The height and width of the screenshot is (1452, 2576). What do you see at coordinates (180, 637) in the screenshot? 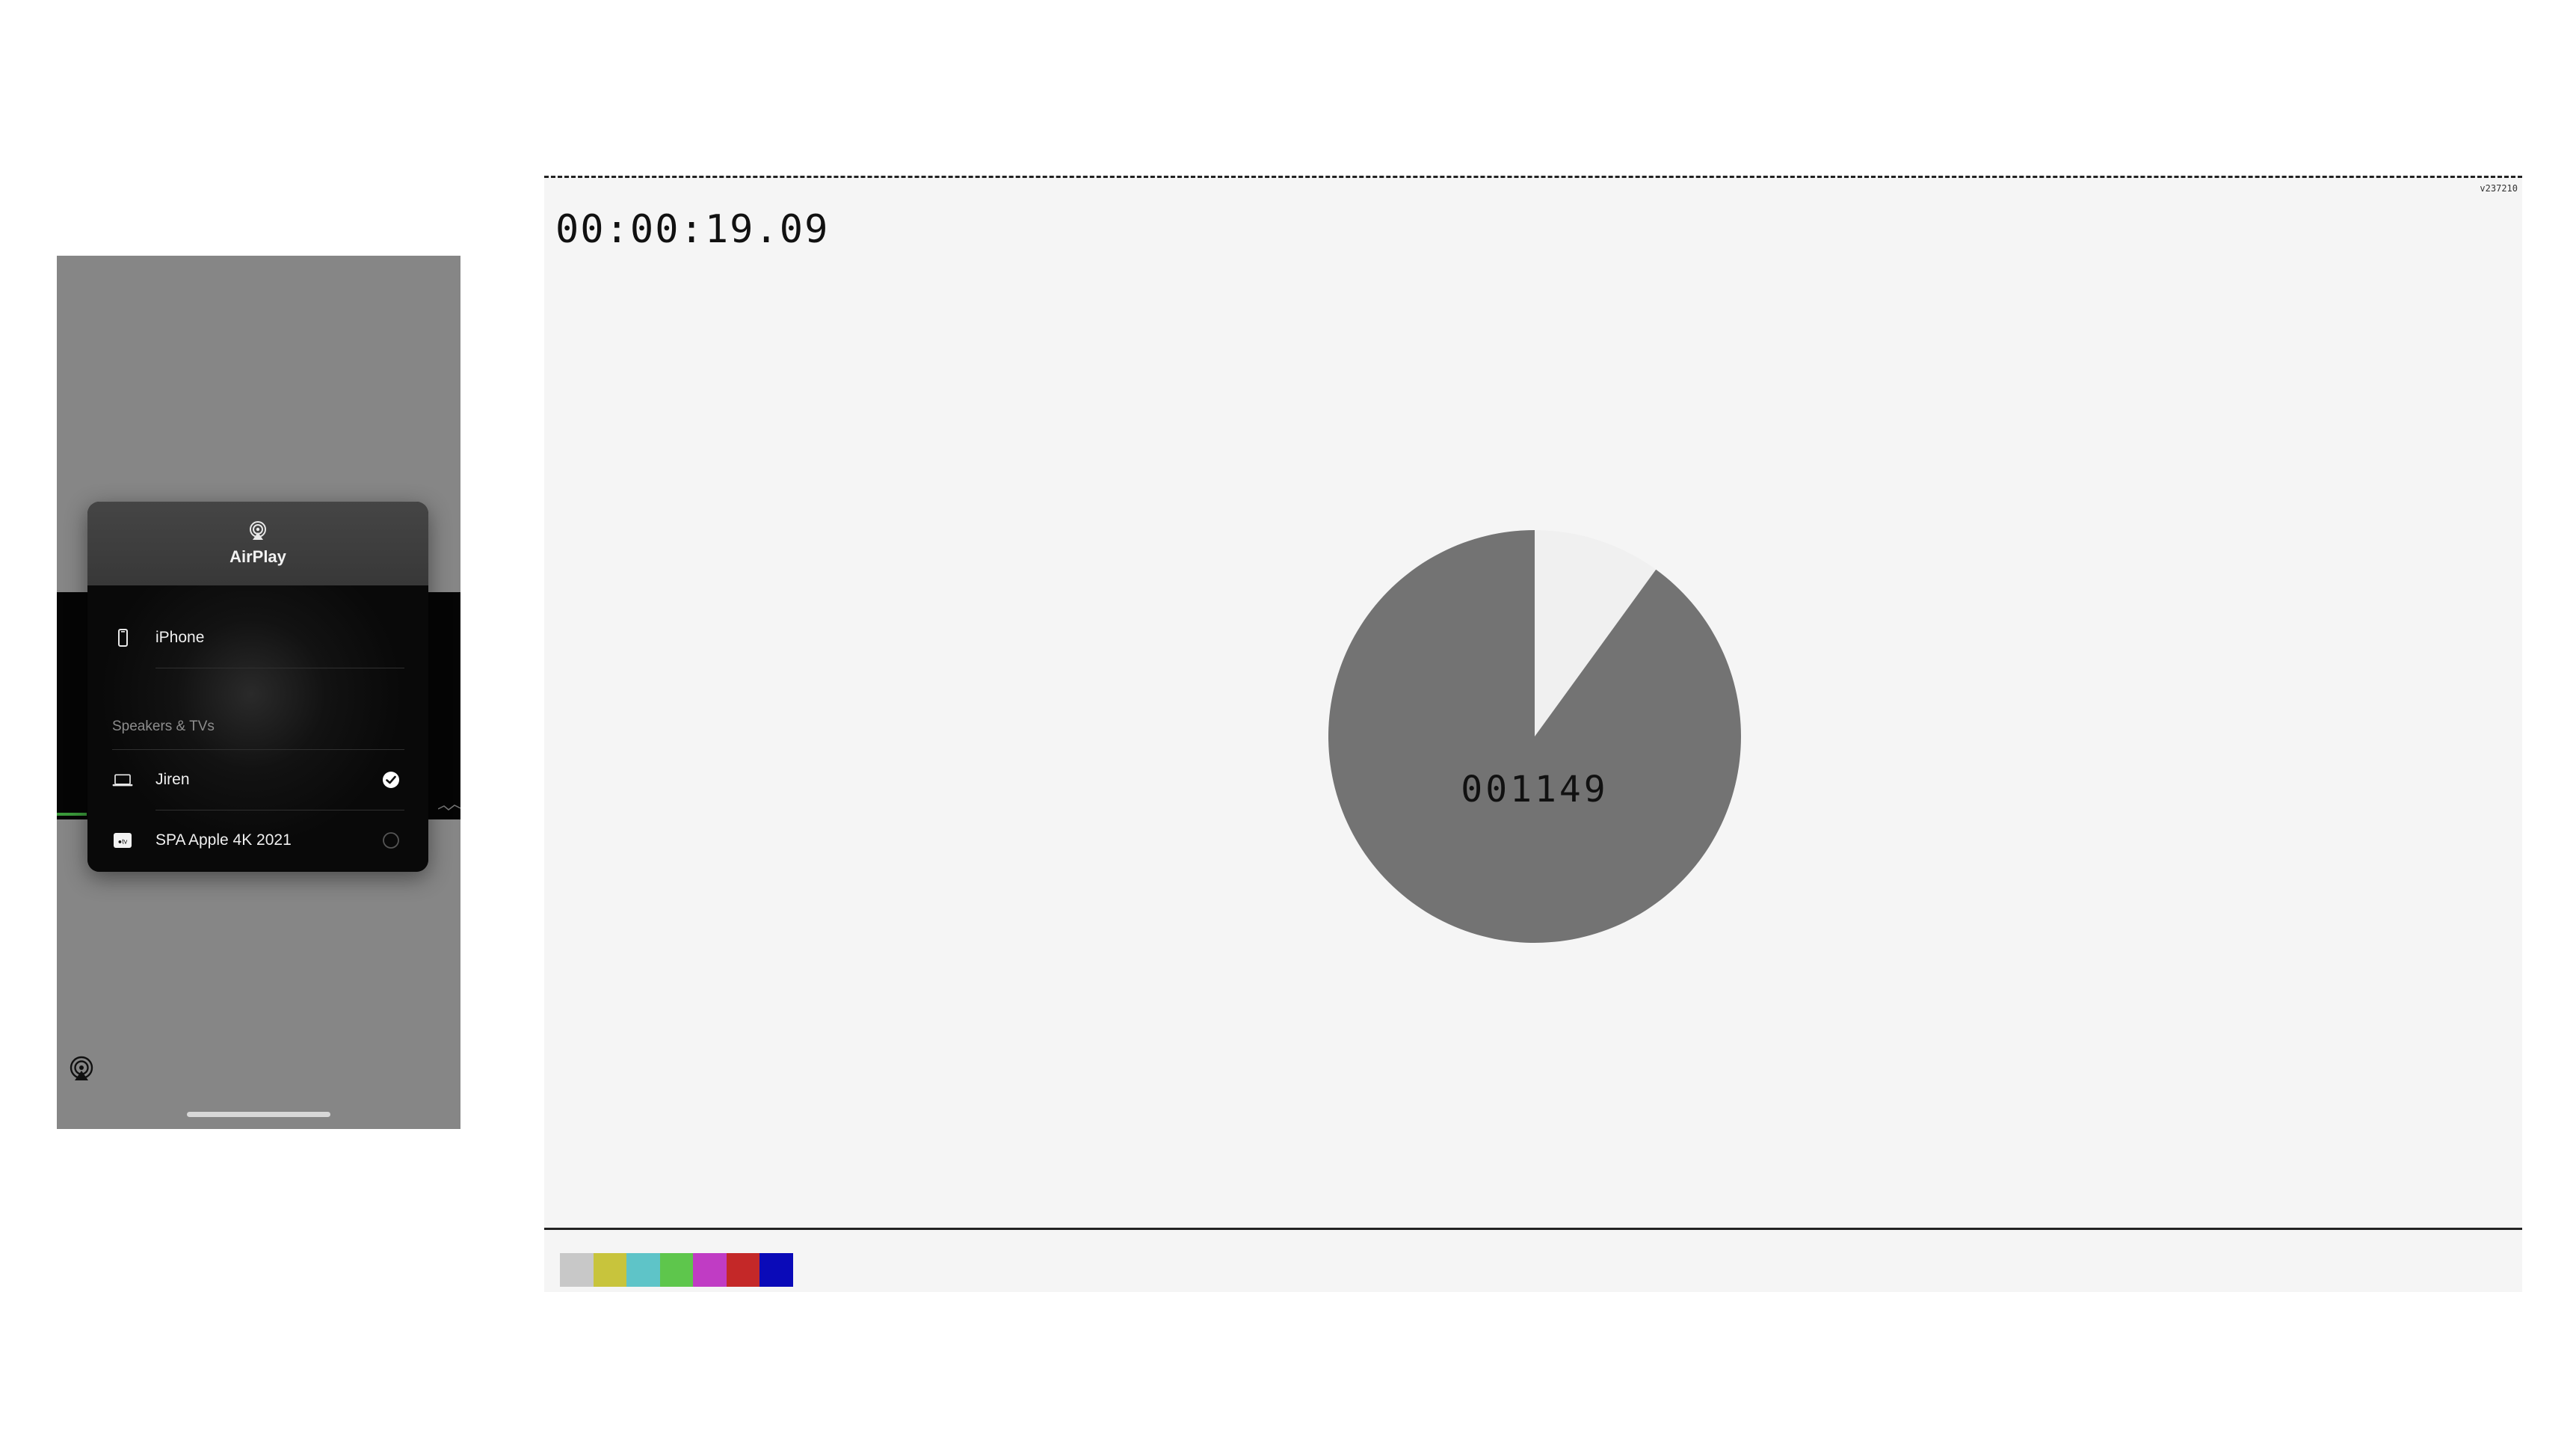
I see `device-label-iphone: iPhone` at bounding box center [180, 637].